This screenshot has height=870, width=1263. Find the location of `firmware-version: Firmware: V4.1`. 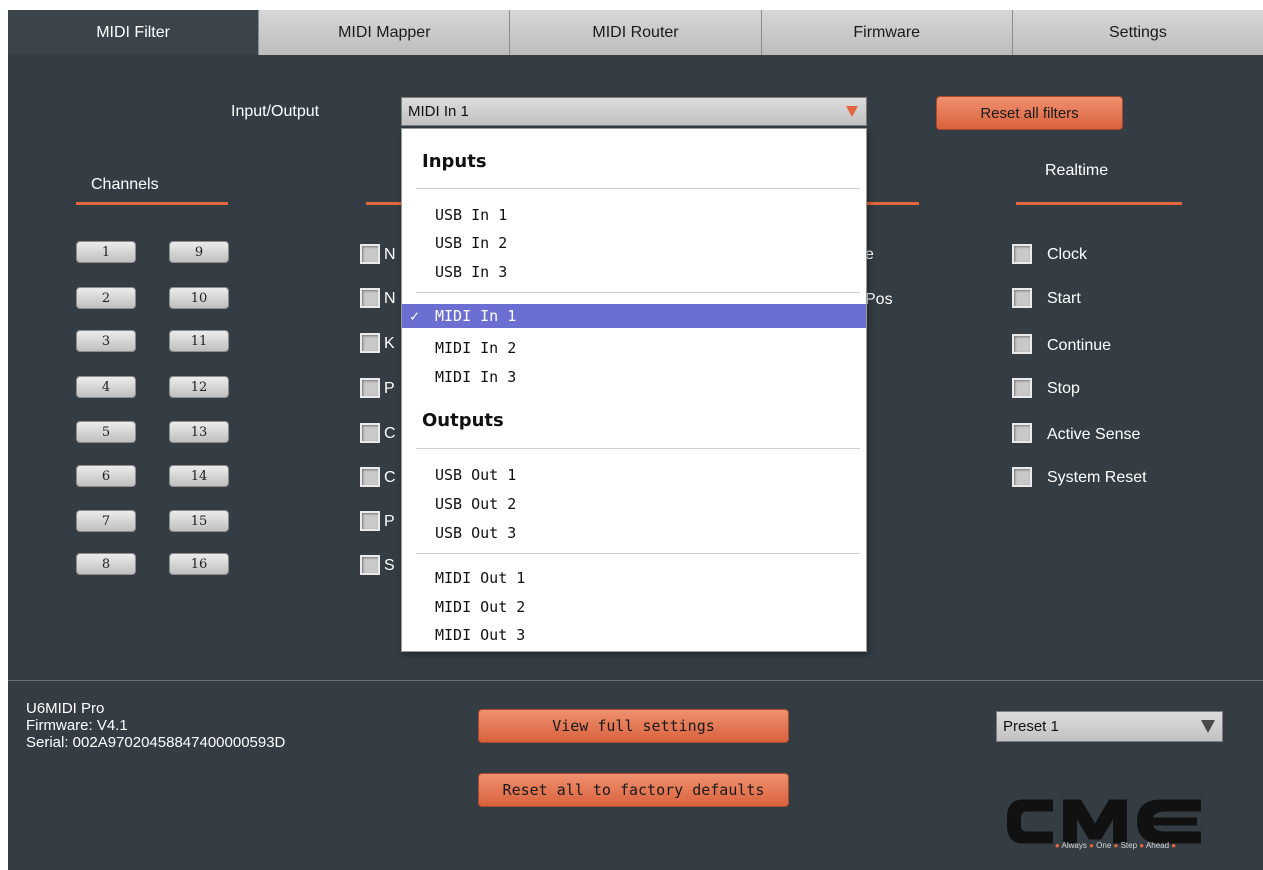

firmware-version: Firmware: V4.1 is located at coordinates (77, 725).